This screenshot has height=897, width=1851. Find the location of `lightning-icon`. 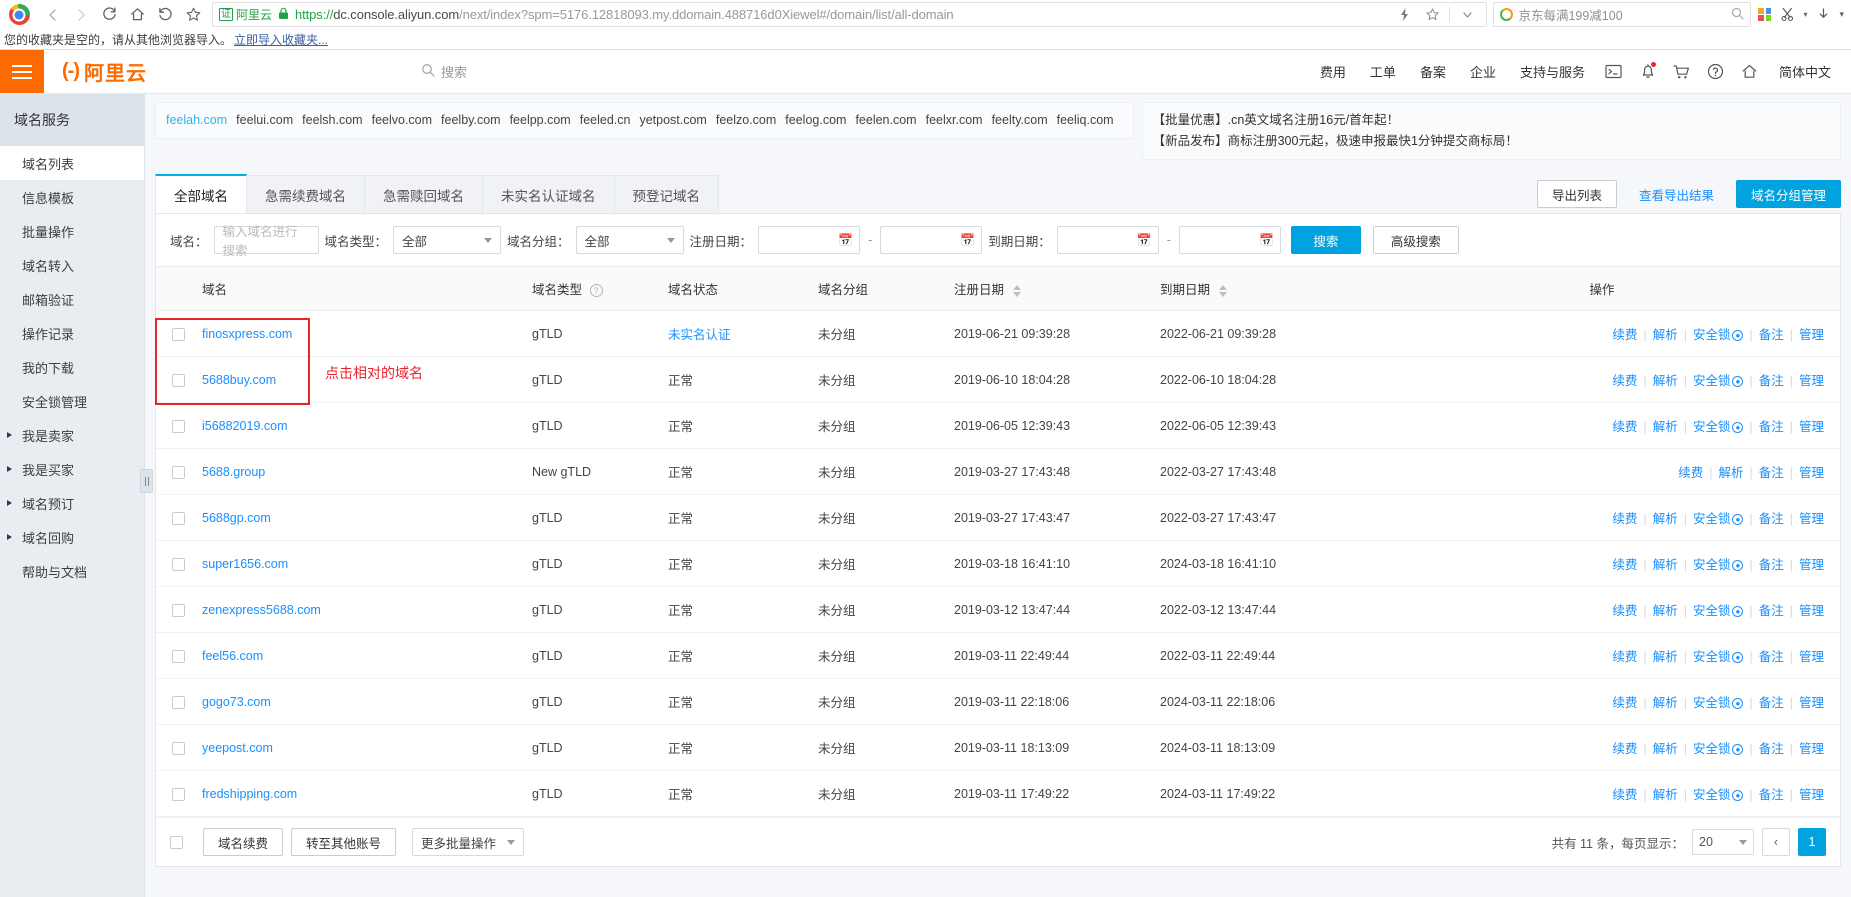

lightning-icon is located at coordinates (1404, 15).